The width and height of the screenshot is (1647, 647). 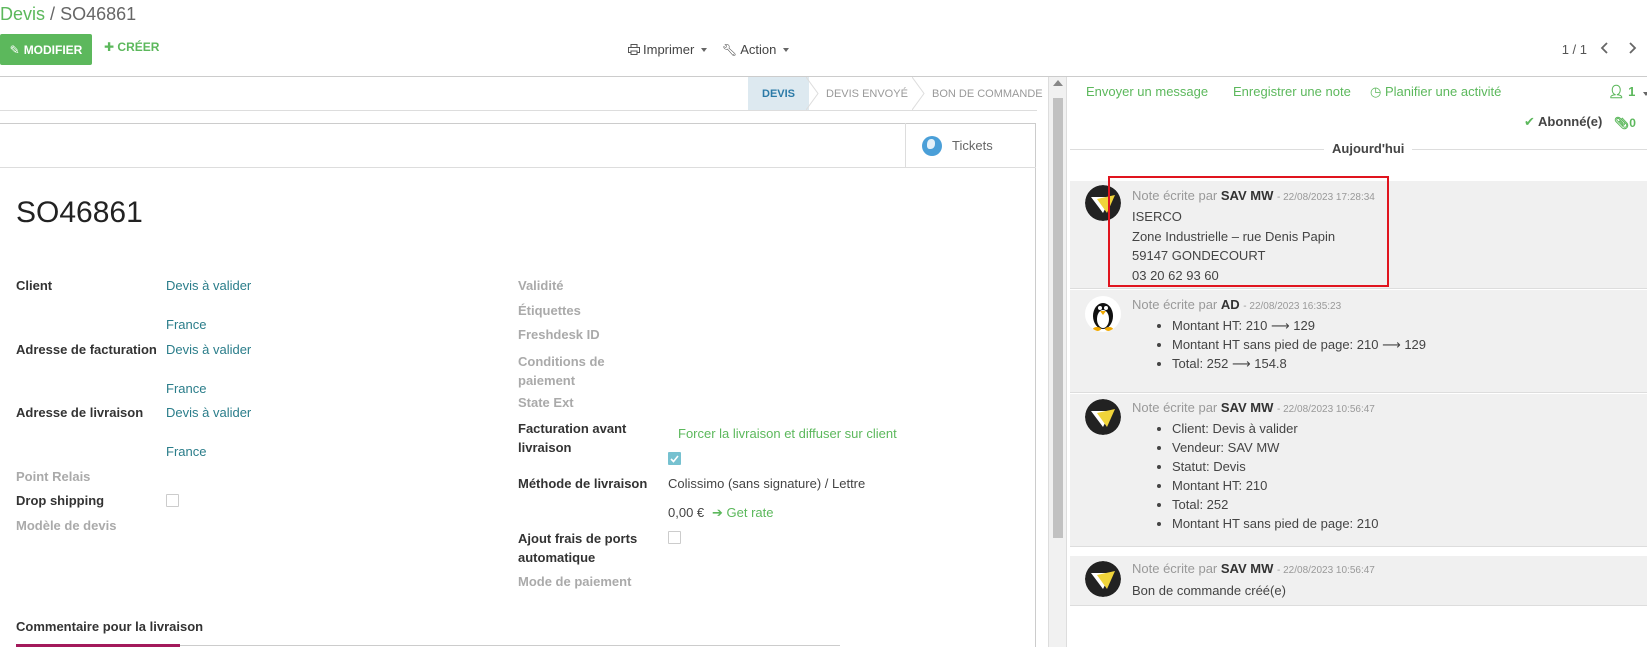 I want to click on log-note-button: Enregistrer une note, so click(x=1292, y=91).